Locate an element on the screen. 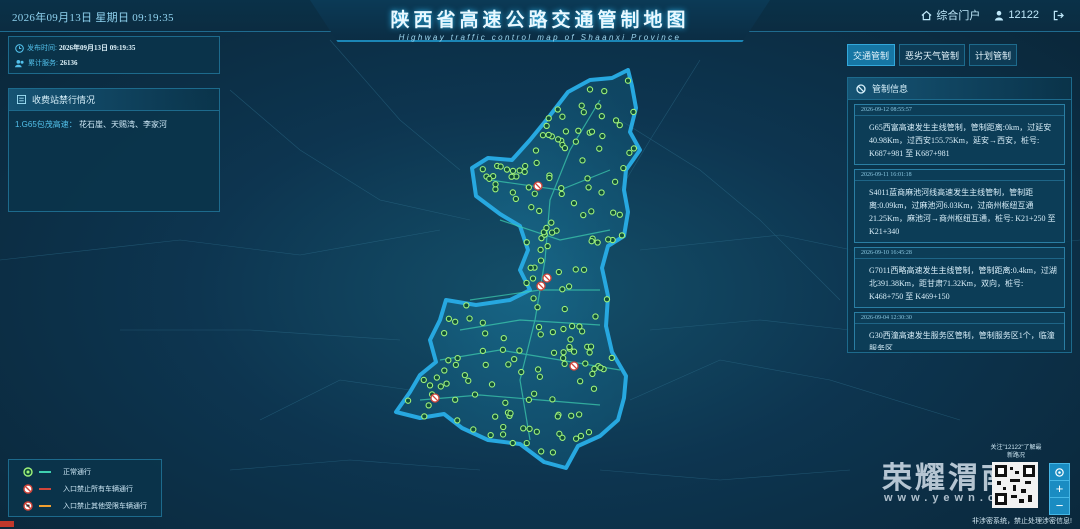  locate-button is located at coordinates (1059, 472).